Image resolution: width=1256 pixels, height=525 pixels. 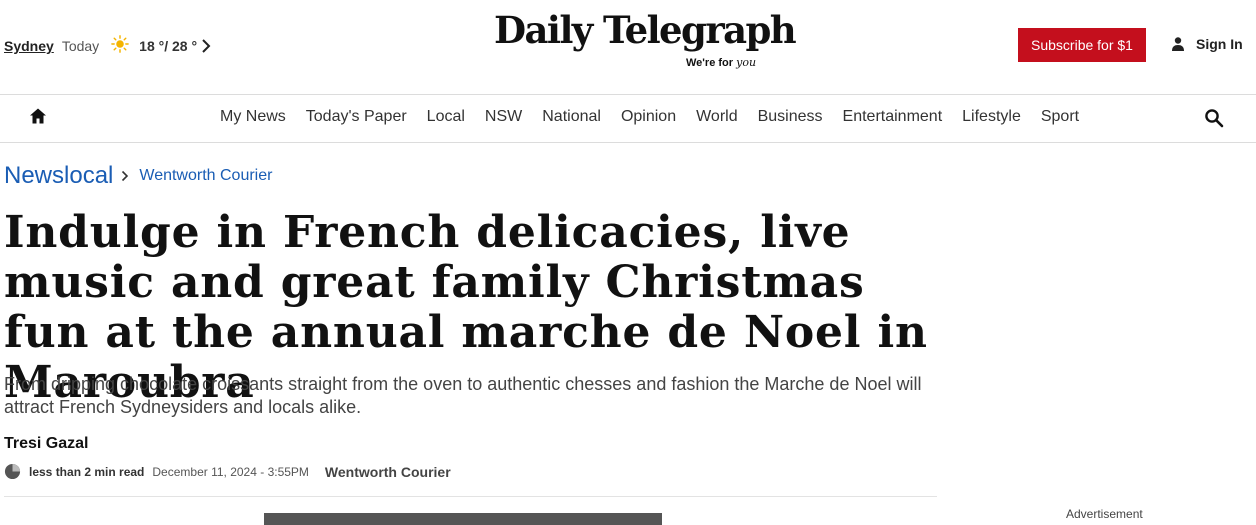 What do you see at coordinates (991, 117) in the screenshot?
I see `nav-item-lifestyle: Lifestyle` at bounding box center [991, 117].